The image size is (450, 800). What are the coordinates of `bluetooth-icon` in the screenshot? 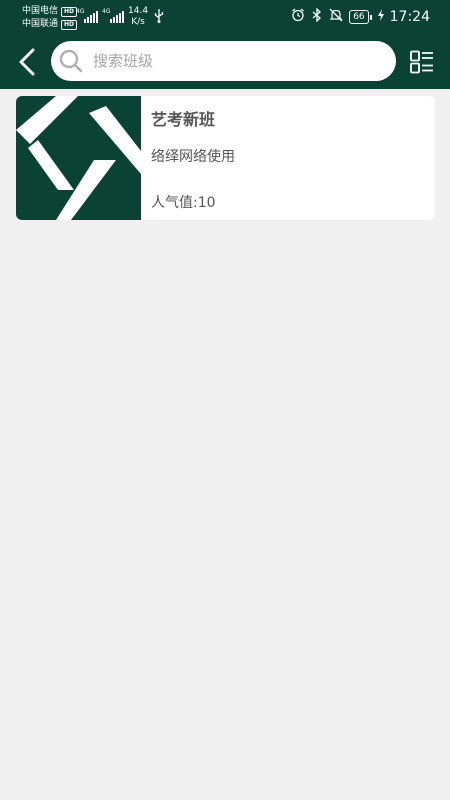 It's located at (317, 16).